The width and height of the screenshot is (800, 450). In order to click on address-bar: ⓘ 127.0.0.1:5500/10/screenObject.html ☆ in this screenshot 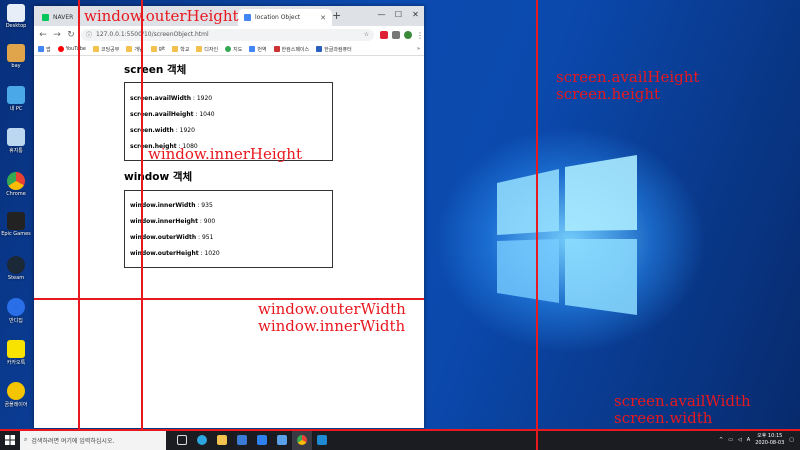, I will do `click(227, 34)`.